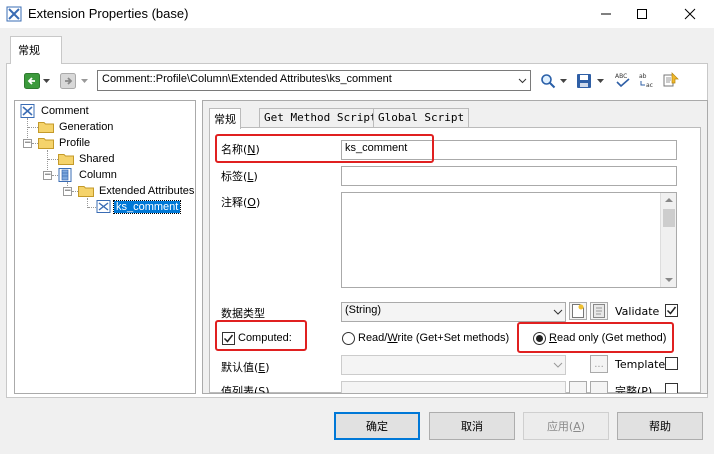  I want to click on highlight-name-box, so click(324, 148).